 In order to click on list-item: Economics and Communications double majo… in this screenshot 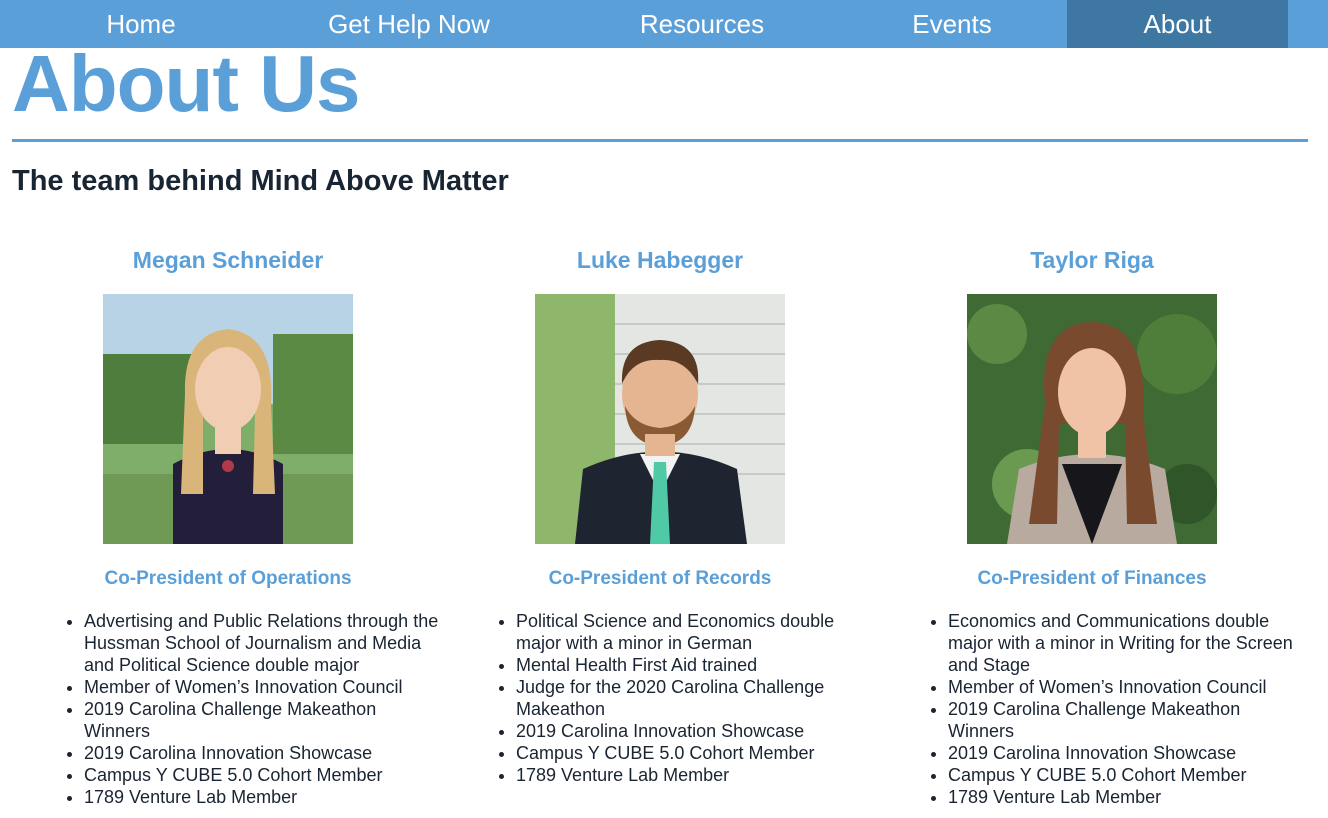, I will do `click(1128, 643)`.